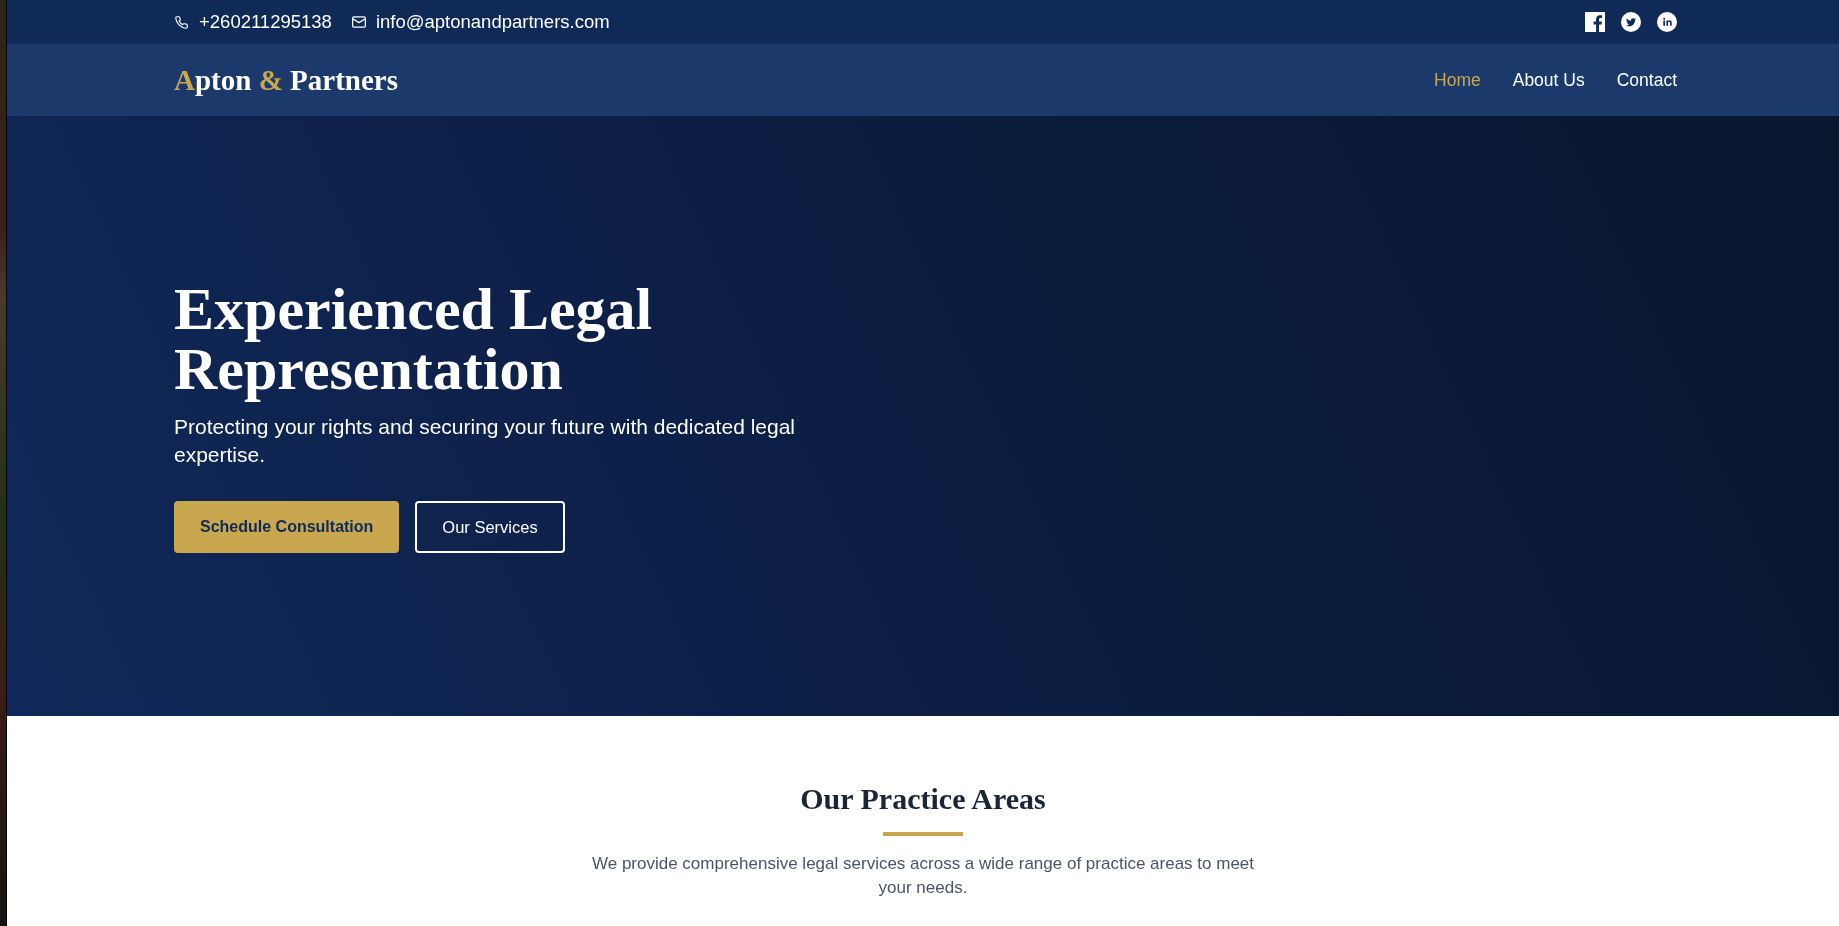 The height and width of the screenshot is (926, 1839). Describe the element at coordinates (265, 22) in the screenshot. I see `phone-number: +260211295138` at that location.